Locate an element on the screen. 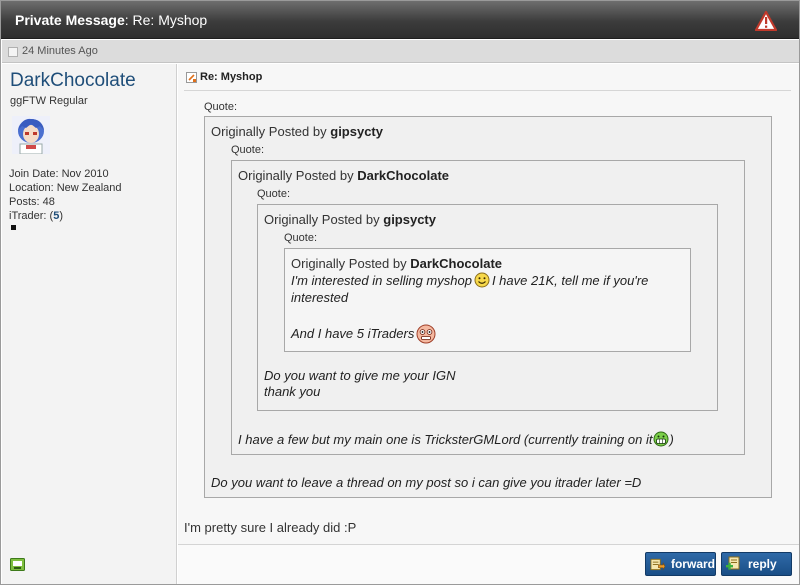 This screenshot has width=800, height=585. quote-4-line-3-text: And I have 5 iTraders is located at coordinates (353, 333).